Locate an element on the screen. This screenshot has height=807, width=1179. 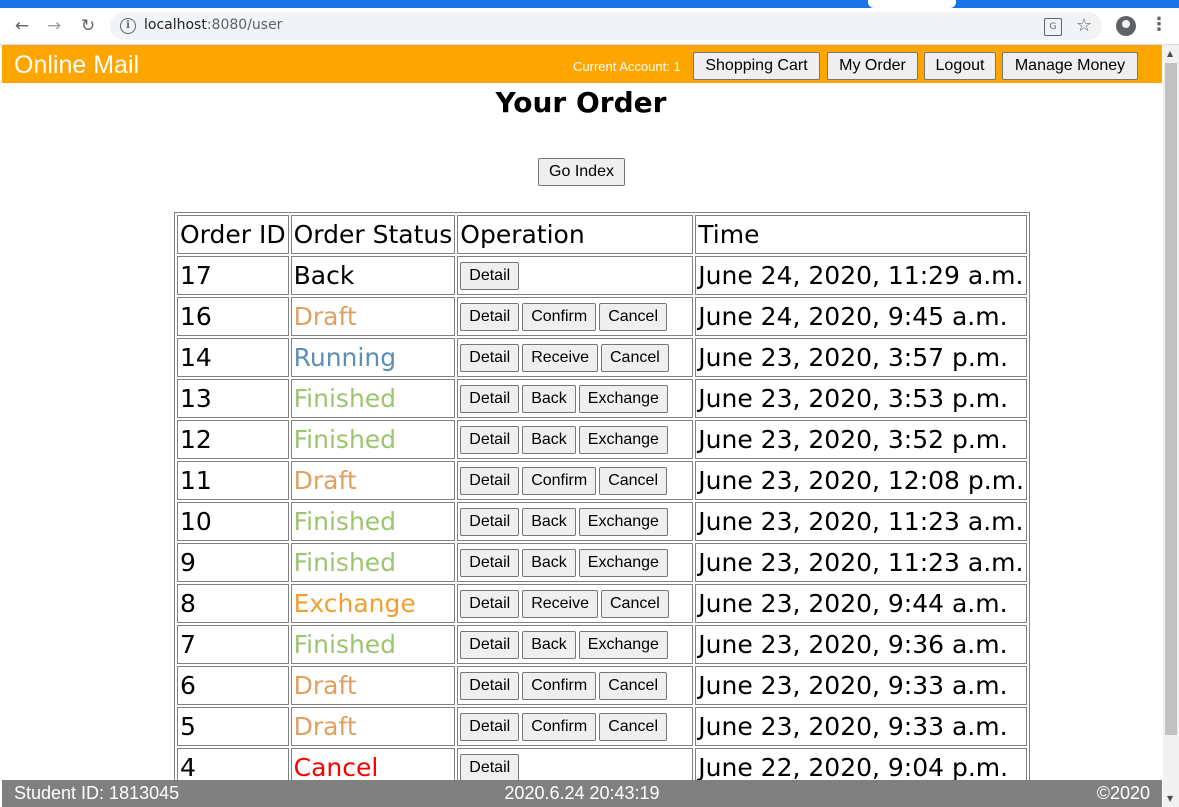
brand-title: Online Mail is located at coordinates (76, 65).